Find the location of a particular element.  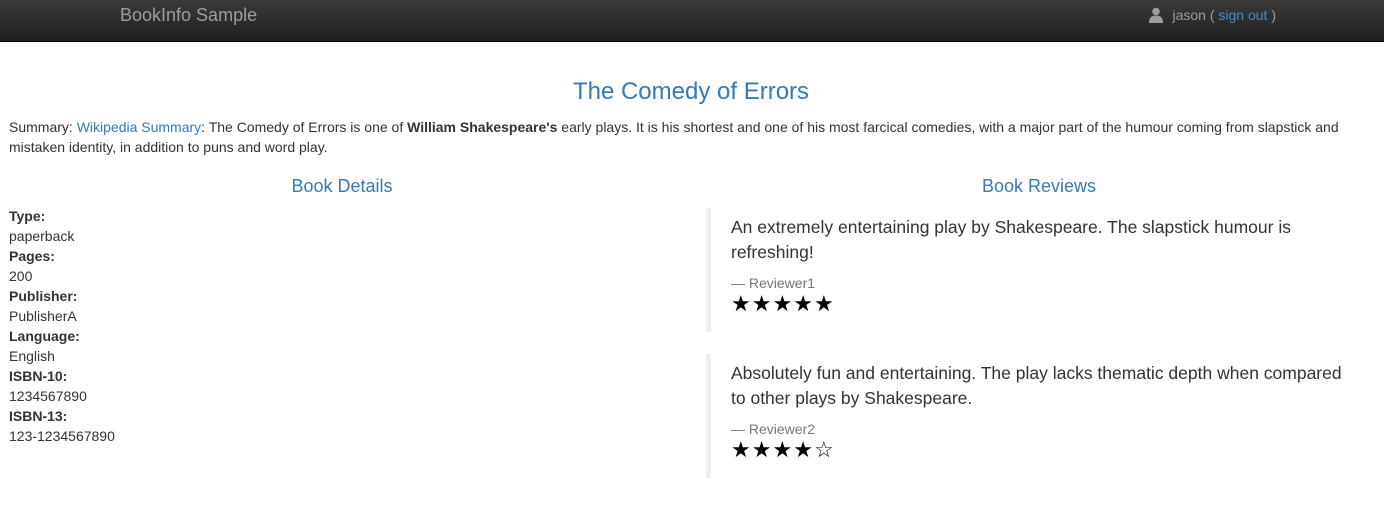

detail-label-type: Type: is located at coordinates (27, 216).